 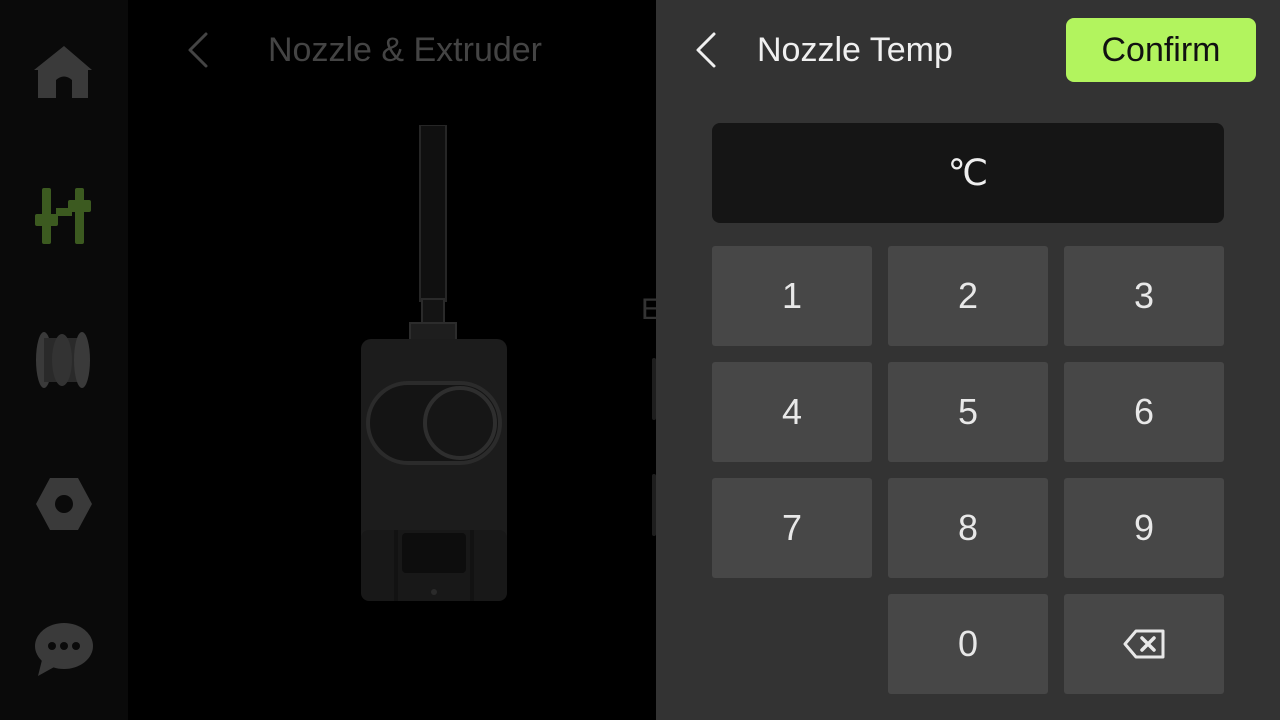 I want to click on key-3: 3, so click(x=1144, y=296).